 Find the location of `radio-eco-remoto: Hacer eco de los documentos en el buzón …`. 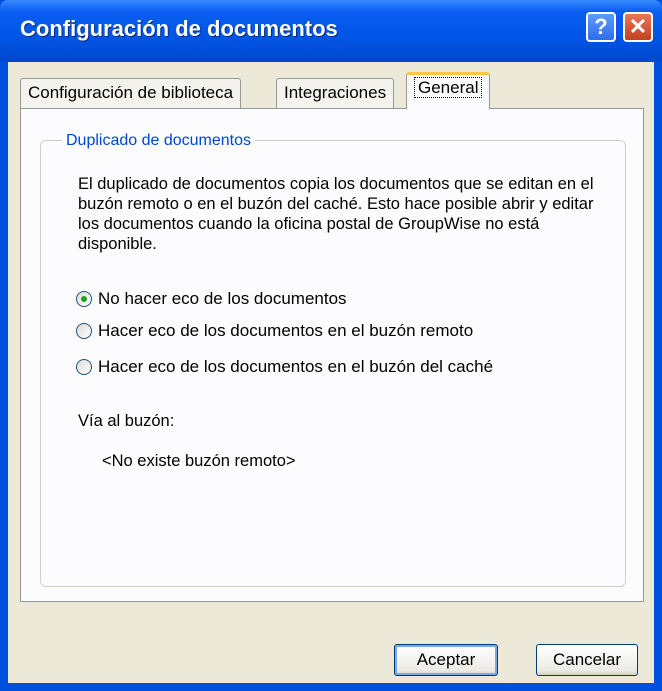

radio-eco-remoto: Hacer eco de los documentos en el buzón … is located at coordinates (274, 331).